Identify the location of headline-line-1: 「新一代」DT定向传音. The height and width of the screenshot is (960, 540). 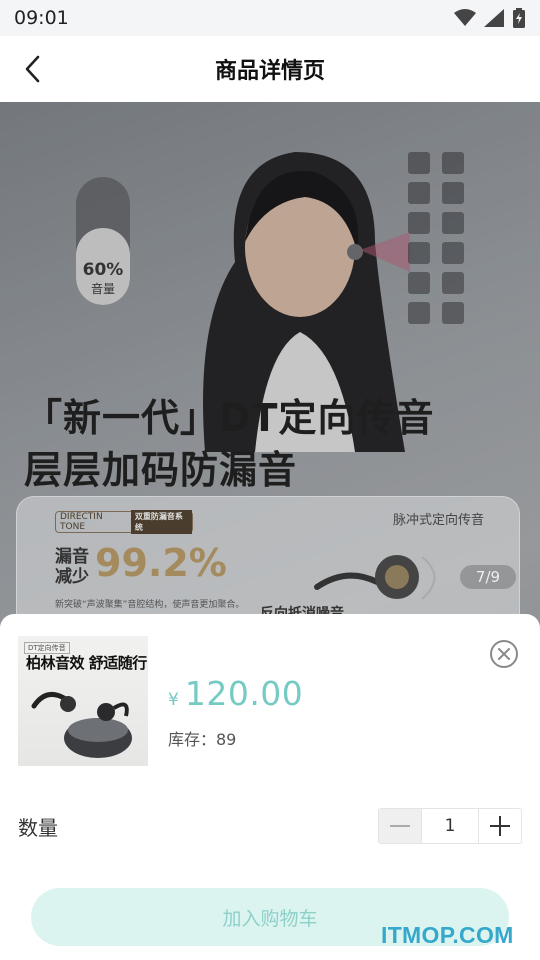
(229, 418).